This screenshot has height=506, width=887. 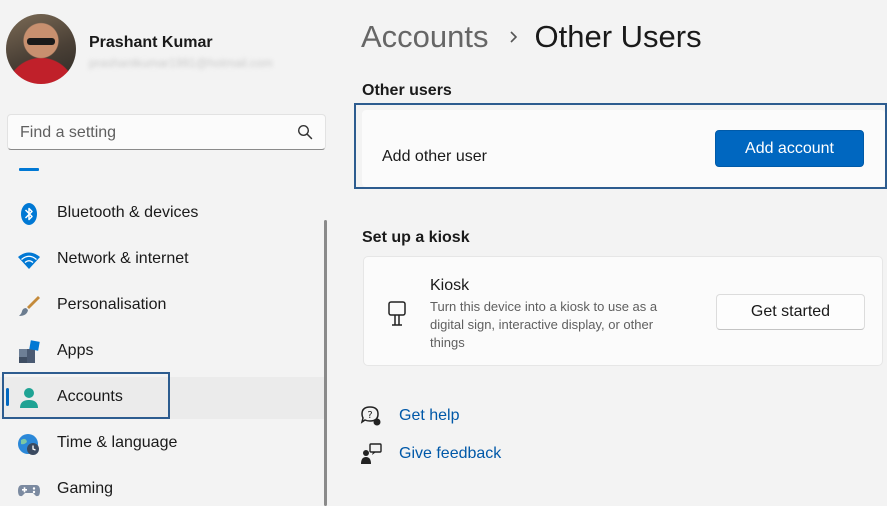 I want to click on sidebar-item-network: Network & internet, so click(x=163, y=260).